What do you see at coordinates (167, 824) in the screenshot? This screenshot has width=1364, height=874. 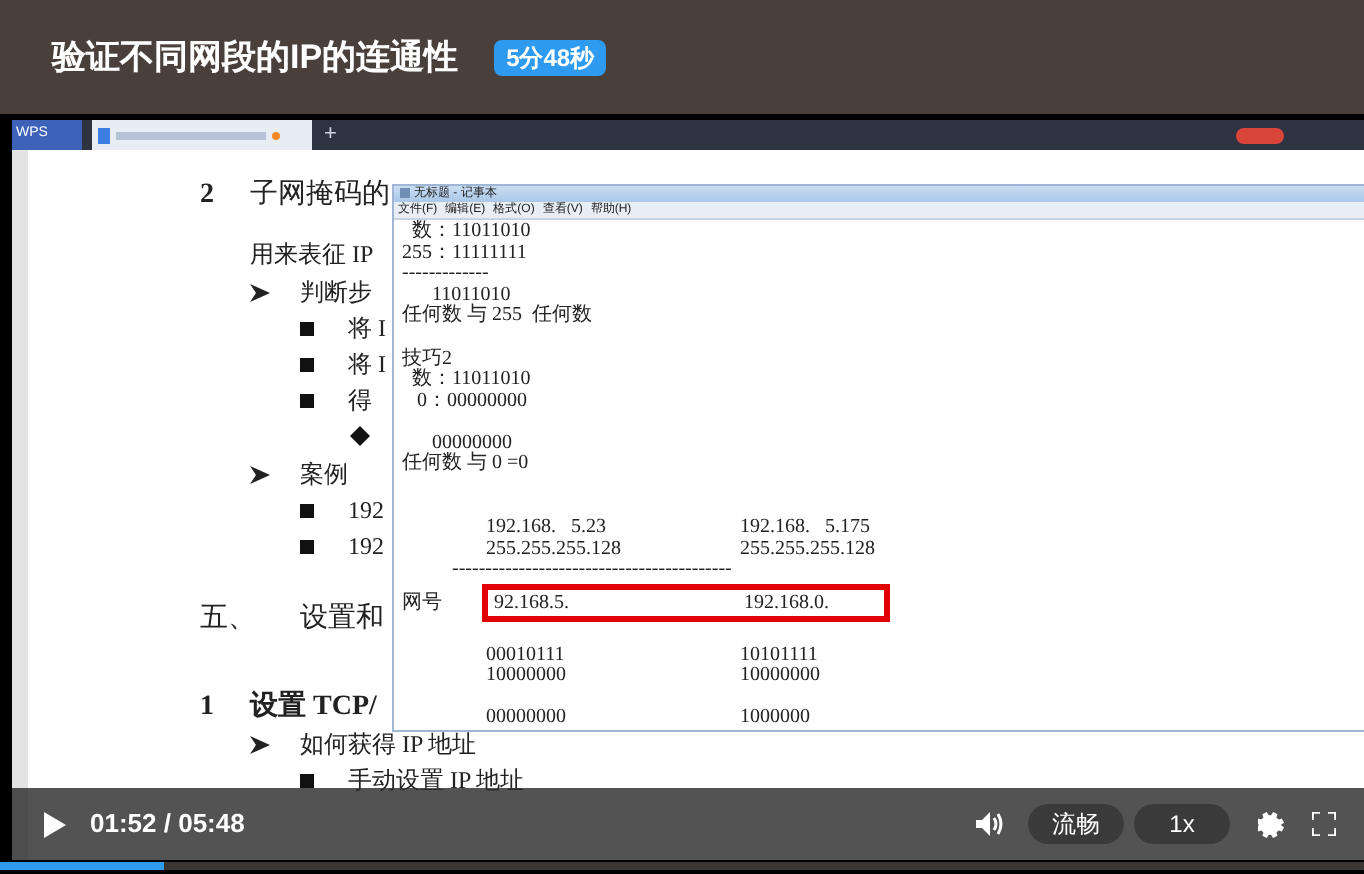 I see `time-display: 01:52 / 05:48` at bounding box center [167, 824].